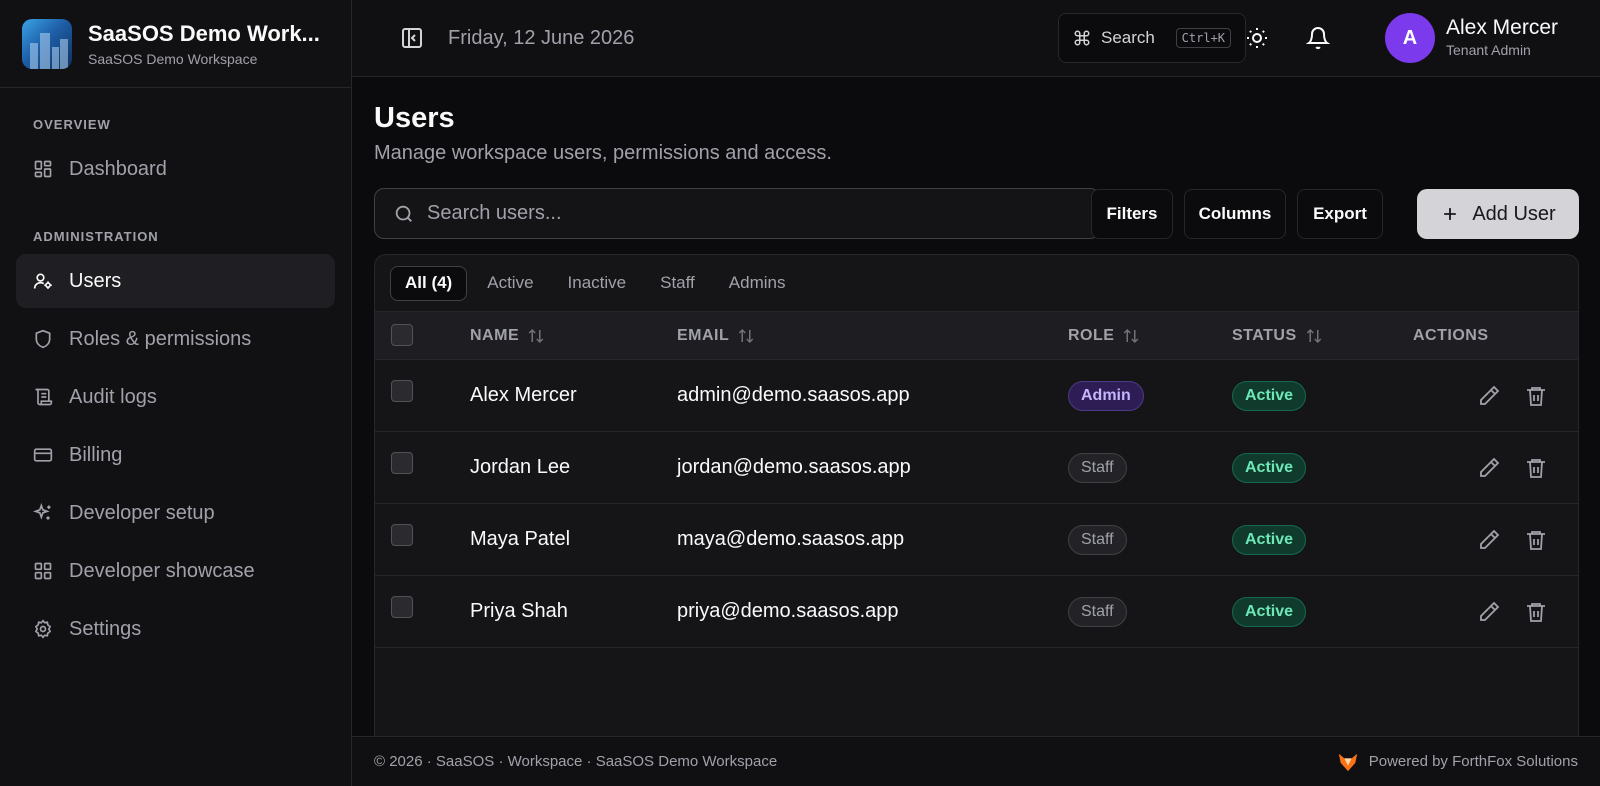 Image resolution: width=1600 pixels, height=786 pixels. I want to click on role-badge: Admin, so click(1106, 396).